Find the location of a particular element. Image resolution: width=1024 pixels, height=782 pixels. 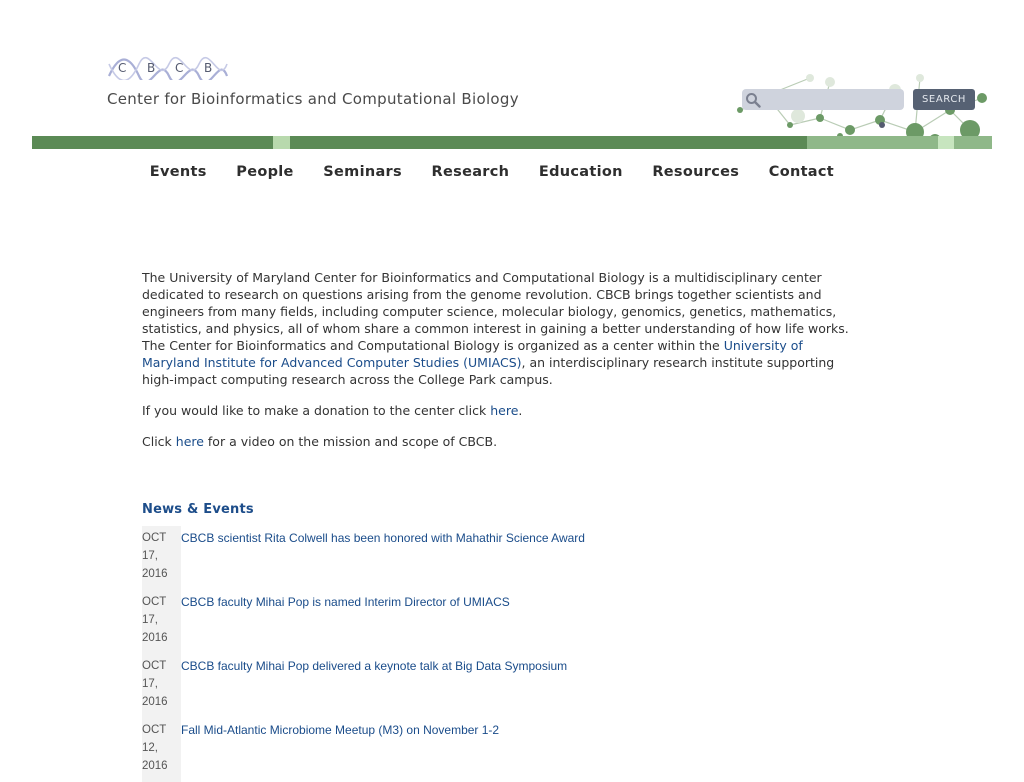

search-input is located at coordinates (823, 99).